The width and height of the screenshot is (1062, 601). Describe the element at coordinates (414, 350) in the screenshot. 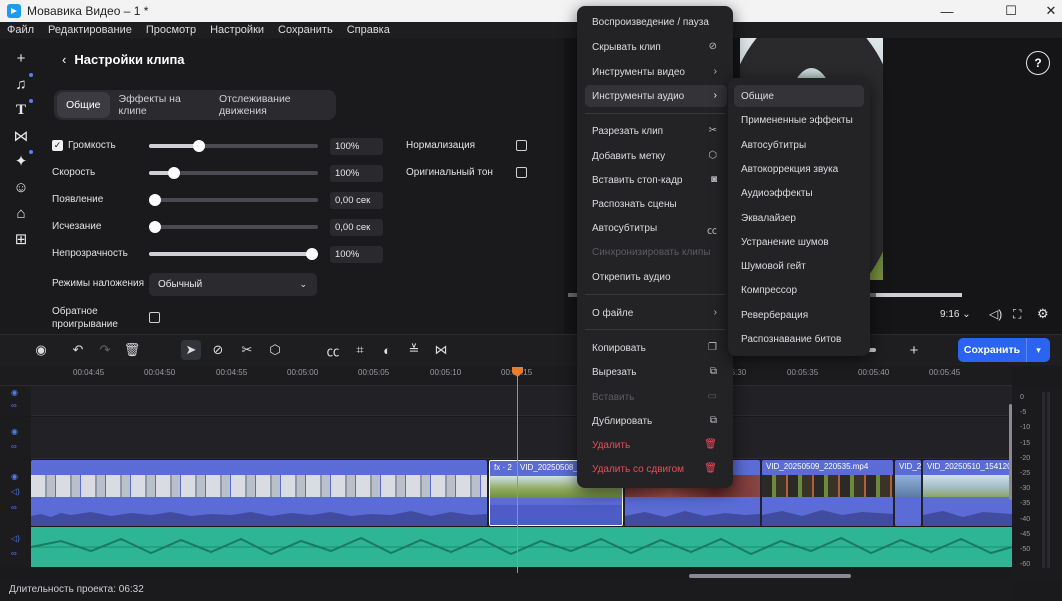

I see `adjust-icon: ≚` at that location.